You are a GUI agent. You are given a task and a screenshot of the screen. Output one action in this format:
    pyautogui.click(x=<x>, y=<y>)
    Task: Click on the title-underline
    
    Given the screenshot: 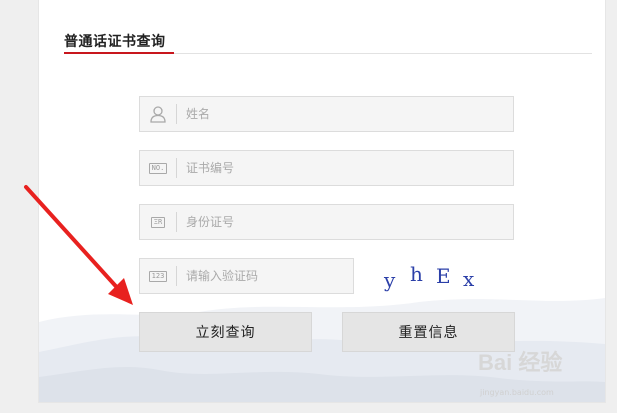 What is the action you would take?
    pyautogui.click(x=119, y=53)
    